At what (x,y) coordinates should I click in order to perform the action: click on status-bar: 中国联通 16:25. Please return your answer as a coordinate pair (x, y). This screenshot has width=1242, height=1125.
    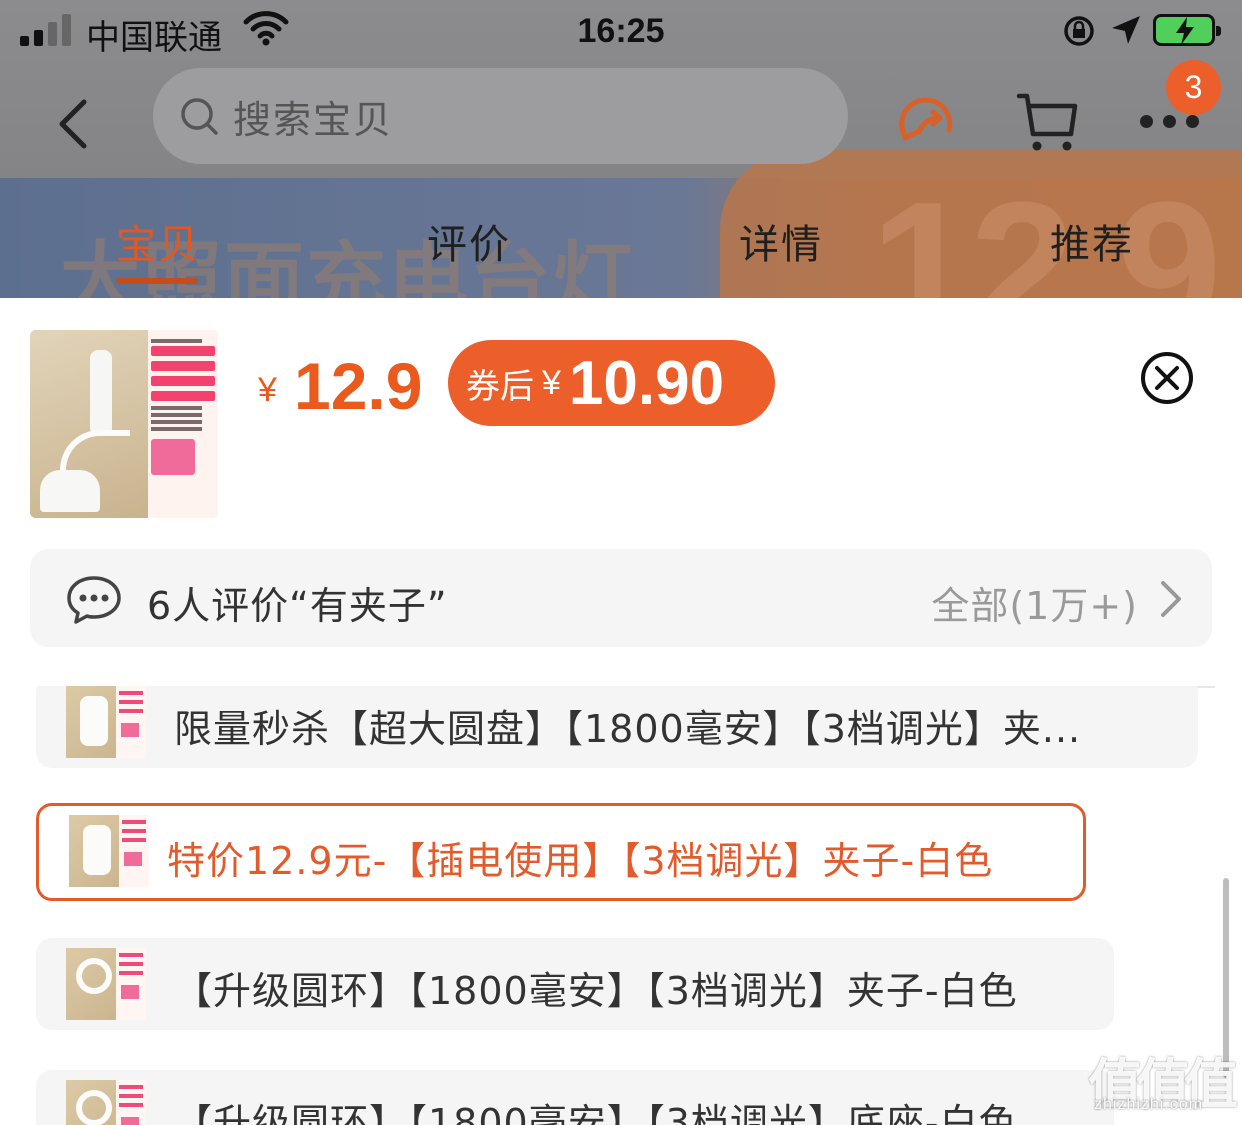
    Looking at the image, I should click on (621, 32).